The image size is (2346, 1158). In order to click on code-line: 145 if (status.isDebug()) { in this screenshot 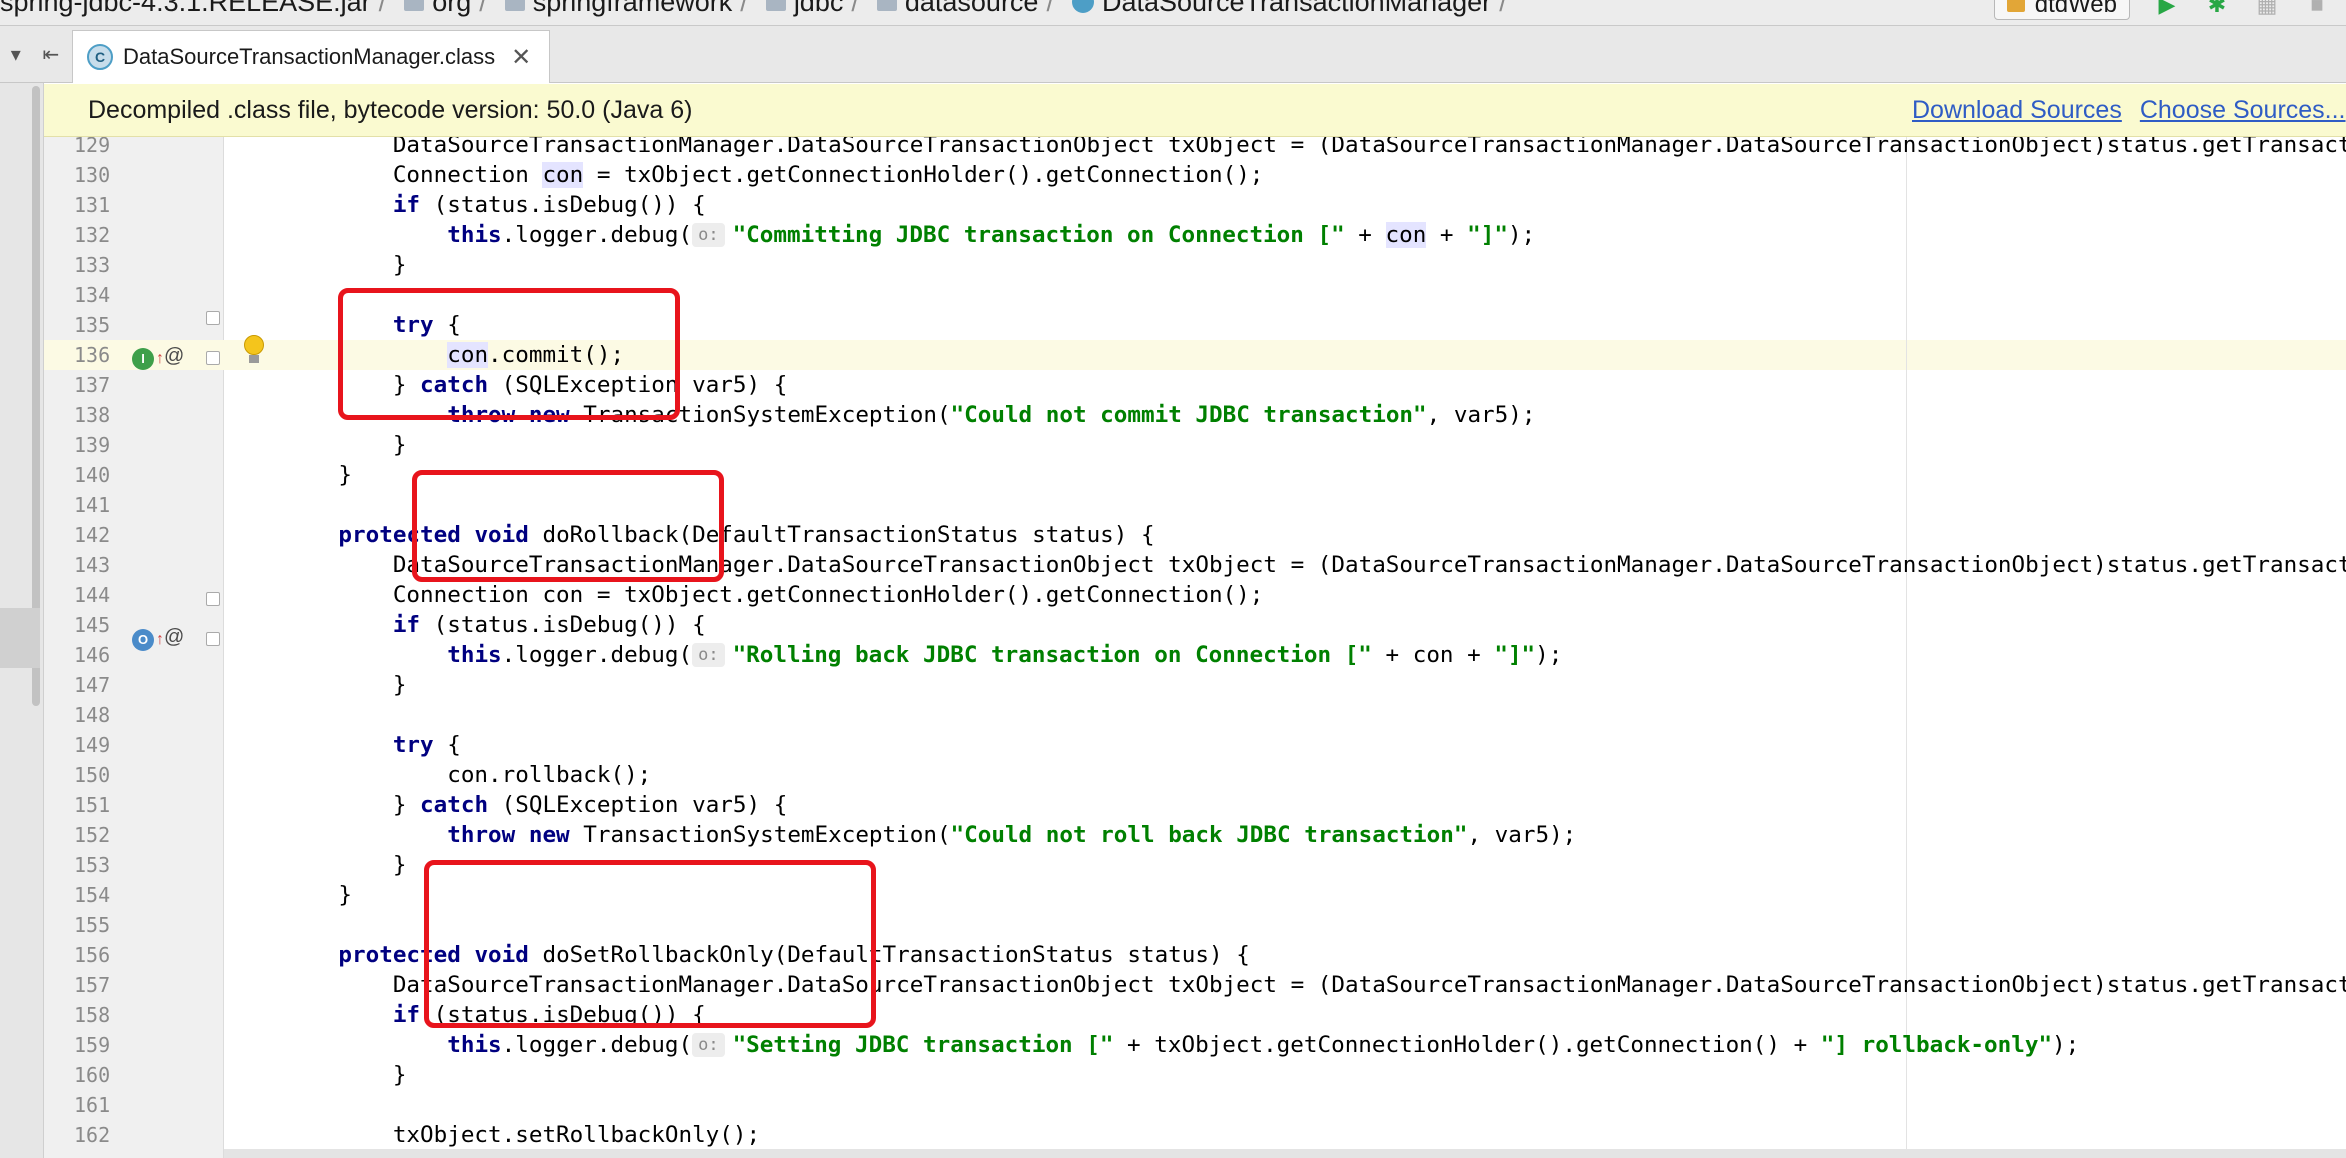, I will do `click(1195, 625)`.